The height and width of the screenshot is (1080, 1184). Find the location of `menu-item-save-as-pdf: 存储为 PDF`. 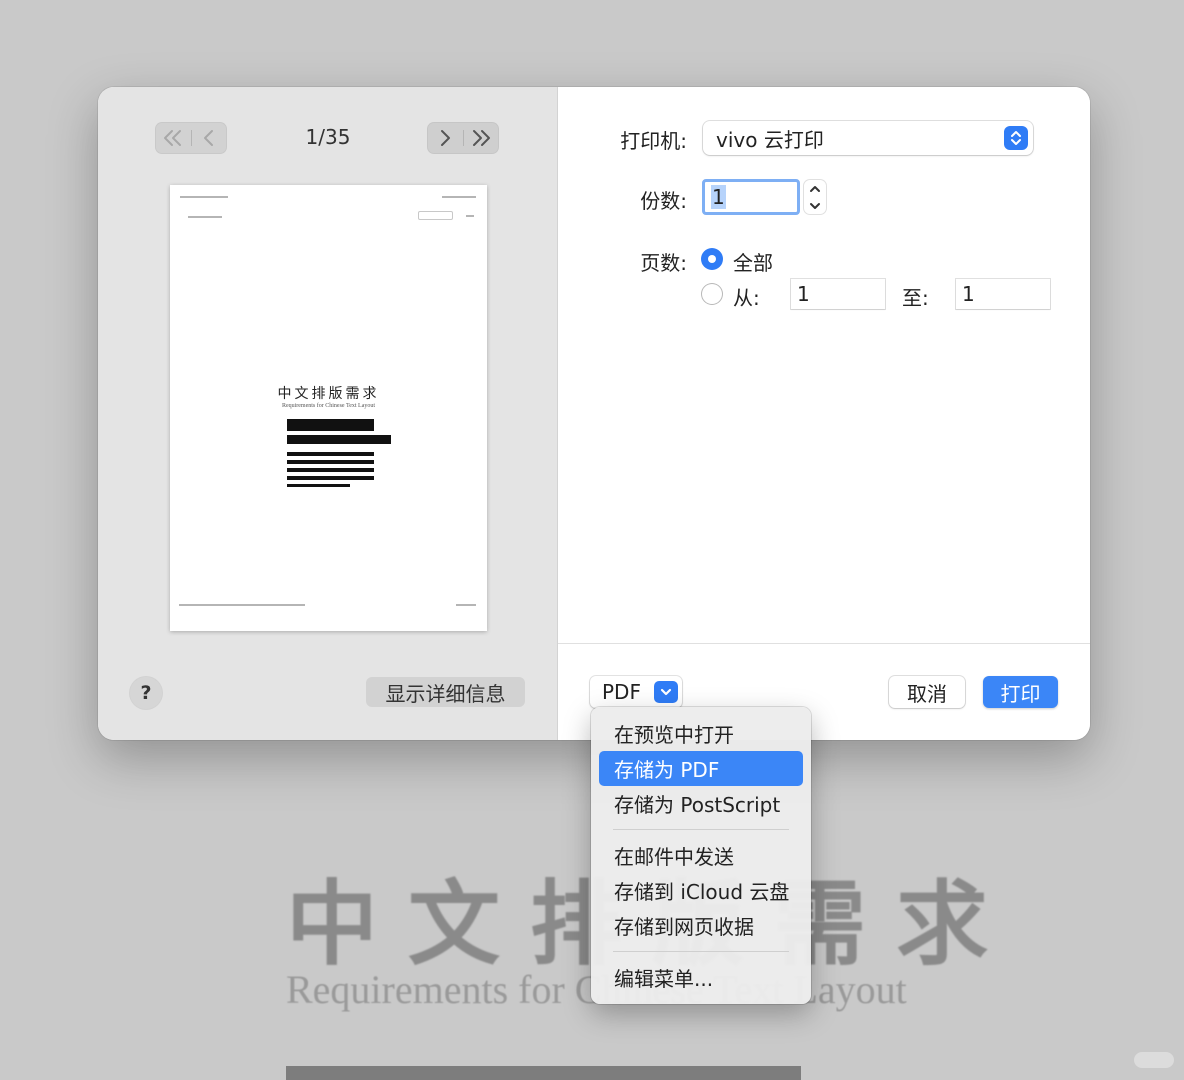

menu-item-save-as-pdf: 存储为 PDF is located at coordinates (701, 768).